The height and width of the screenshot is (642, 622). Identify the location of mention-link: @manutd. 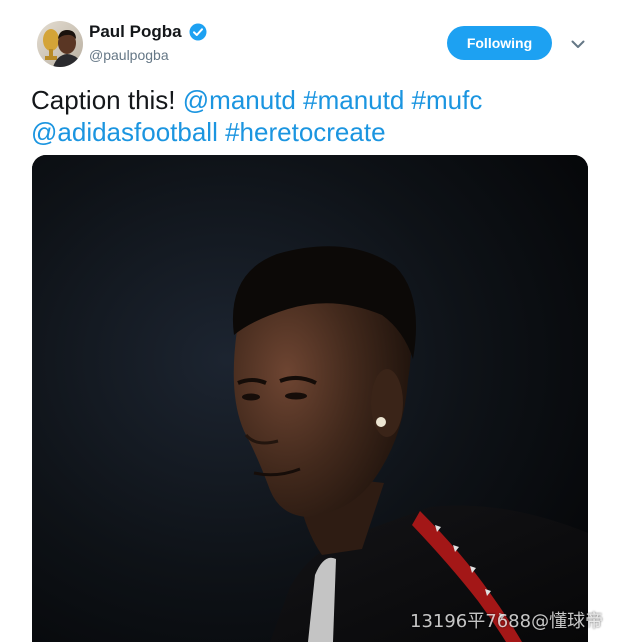
(239, 100).